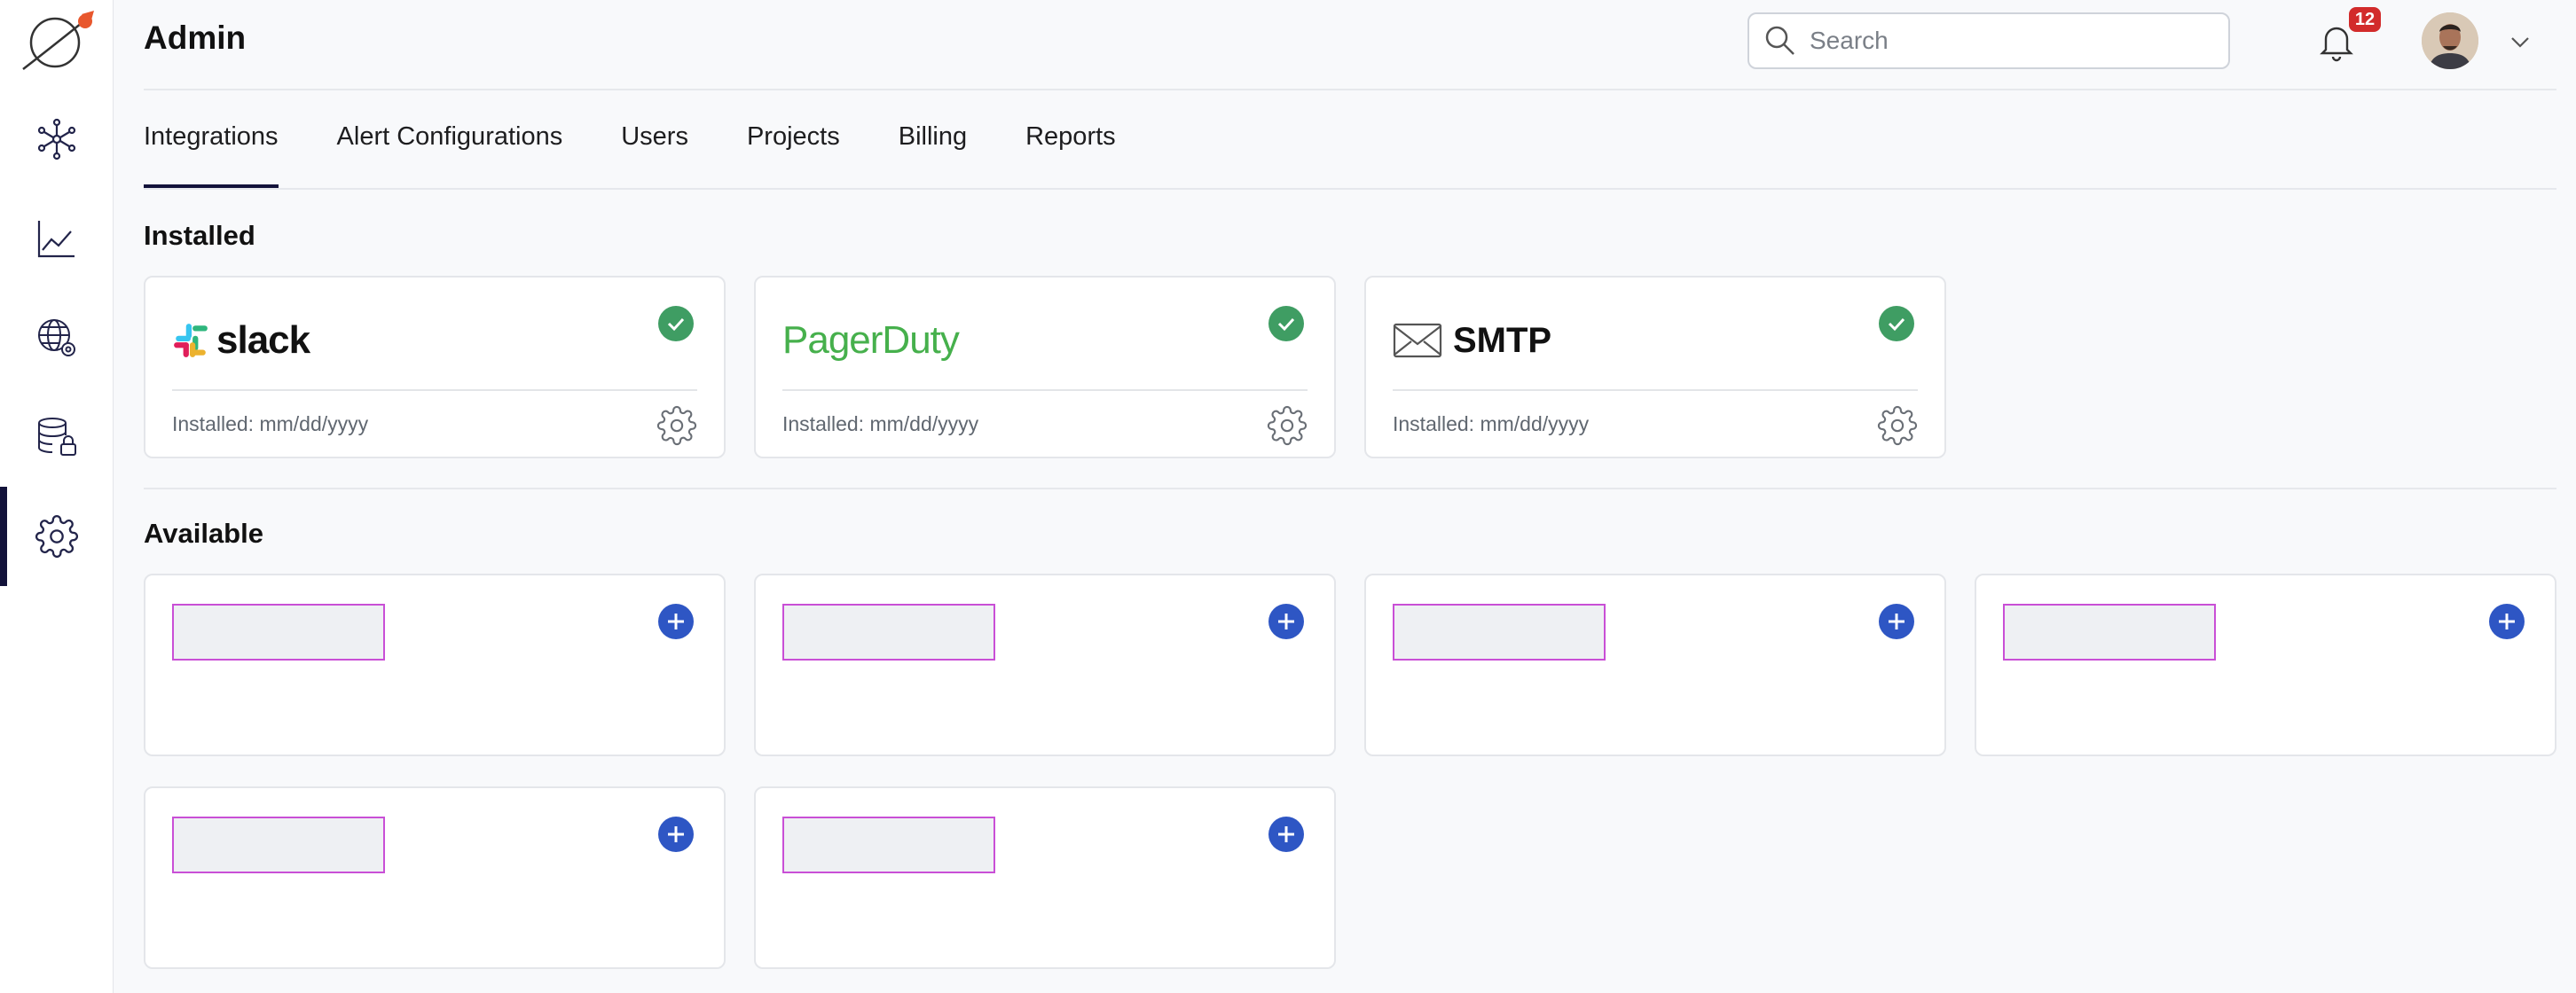  Describe the element at coordinates (1502, 340) in the screenshot. I see `smtp-wordmark: SMTP` at that location.